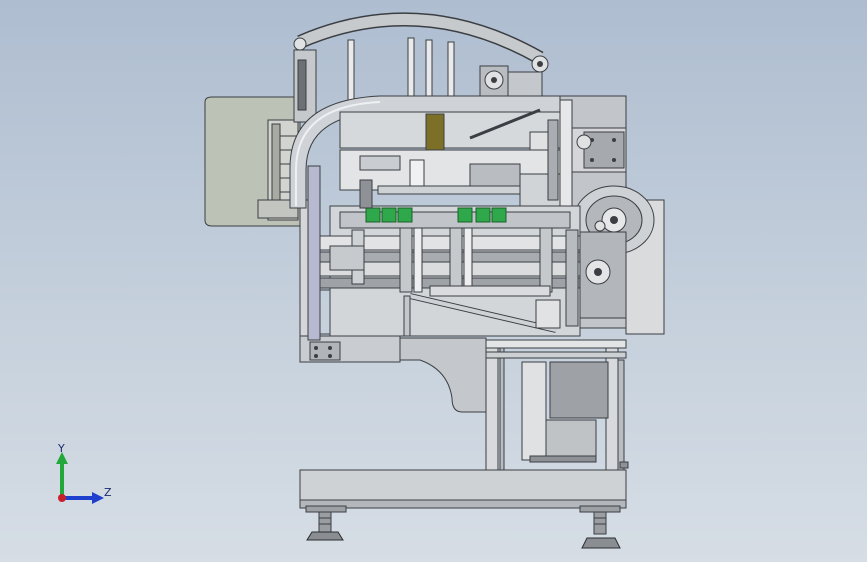 Image resolution: width=867 pixels, height=562 pixels. I want to click on origin-dot-icon, so click(62, 498).